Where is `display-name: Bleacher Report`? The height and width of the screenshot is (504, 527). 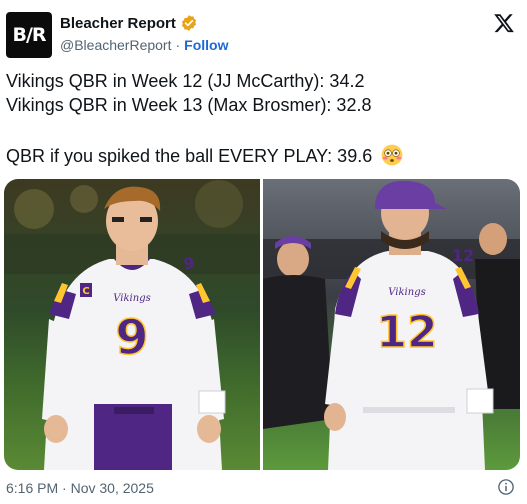 display-name: Bleacher Report is located at coordinates (118, 23).